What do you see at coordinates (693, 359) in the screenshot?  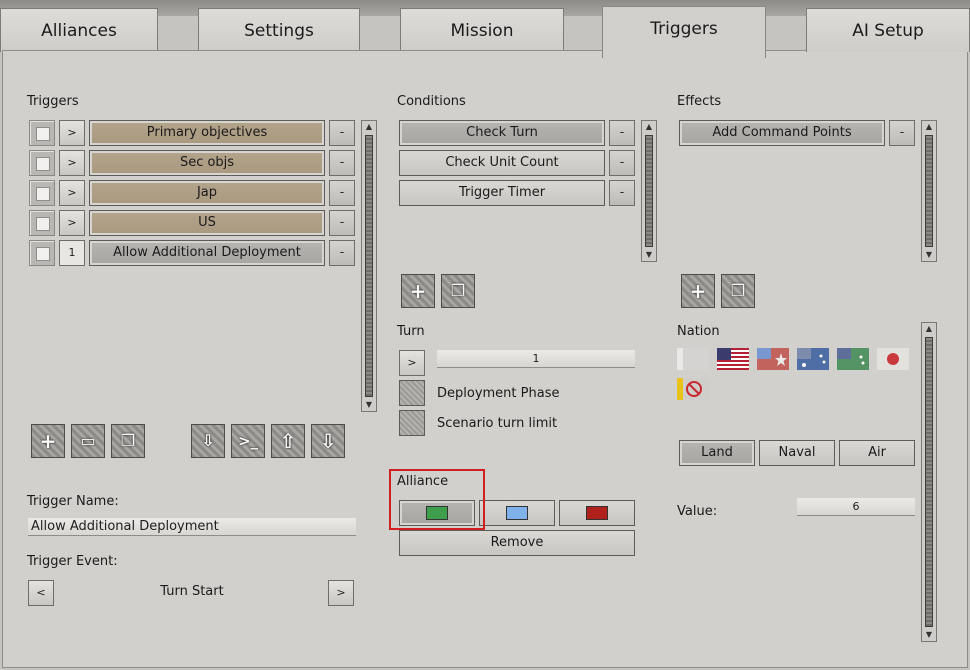 I see `flag-neutral-icon` at bounding box center [693, 359].